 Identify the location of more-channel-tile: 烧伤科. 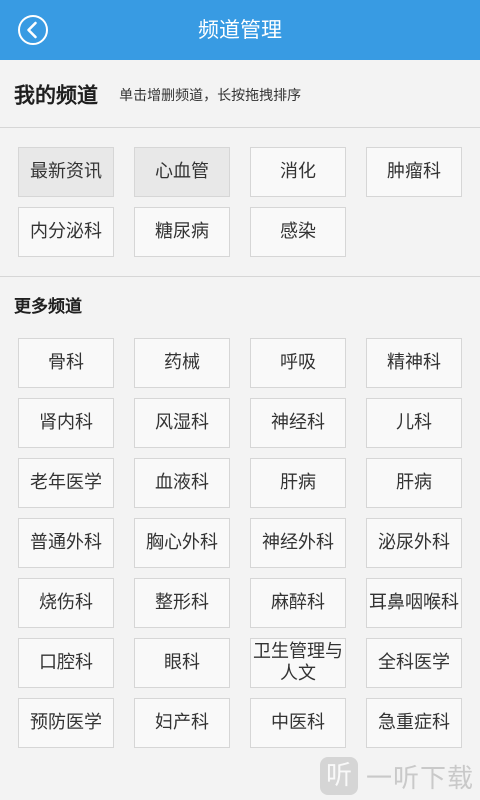
(66, 603).